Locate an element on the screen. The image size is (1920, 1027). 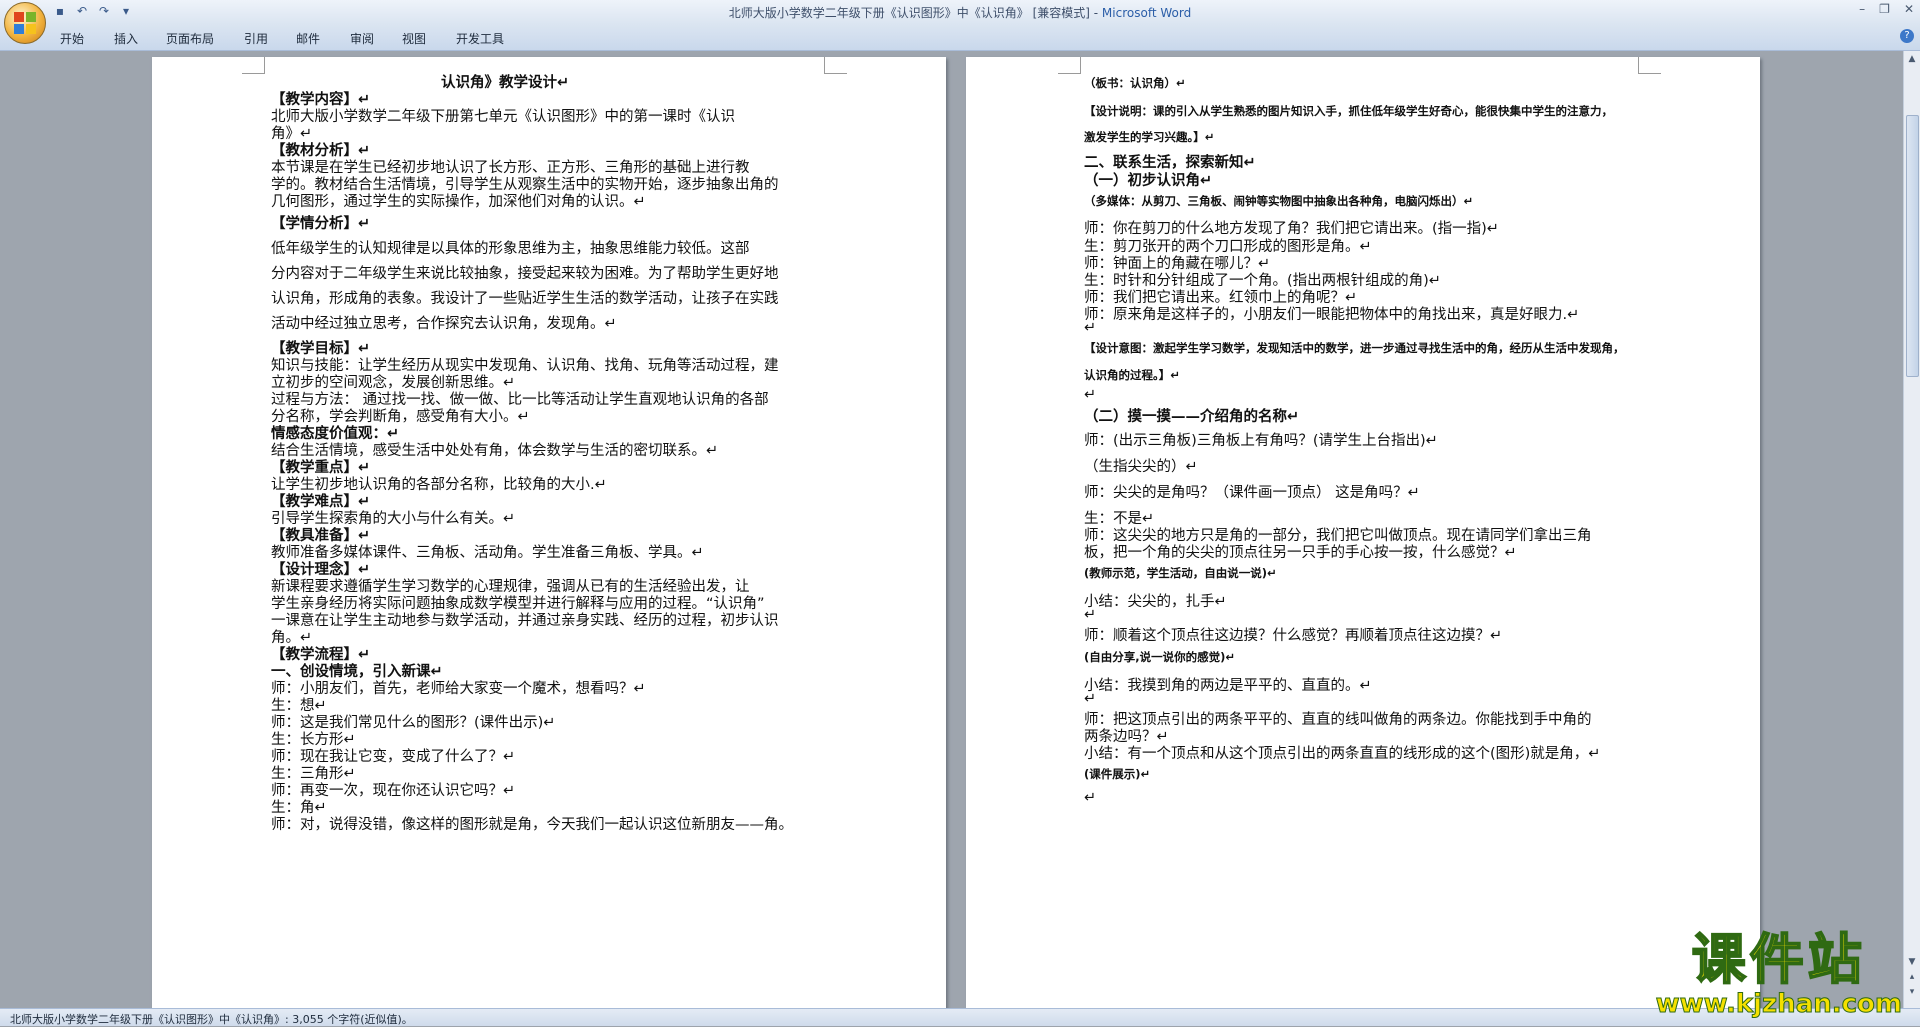
document-line: 师：顺着这个顶点往这边摸？什么感觉？再顺着顶点往这边摸？↵ is located at coordinates (1293, 636).